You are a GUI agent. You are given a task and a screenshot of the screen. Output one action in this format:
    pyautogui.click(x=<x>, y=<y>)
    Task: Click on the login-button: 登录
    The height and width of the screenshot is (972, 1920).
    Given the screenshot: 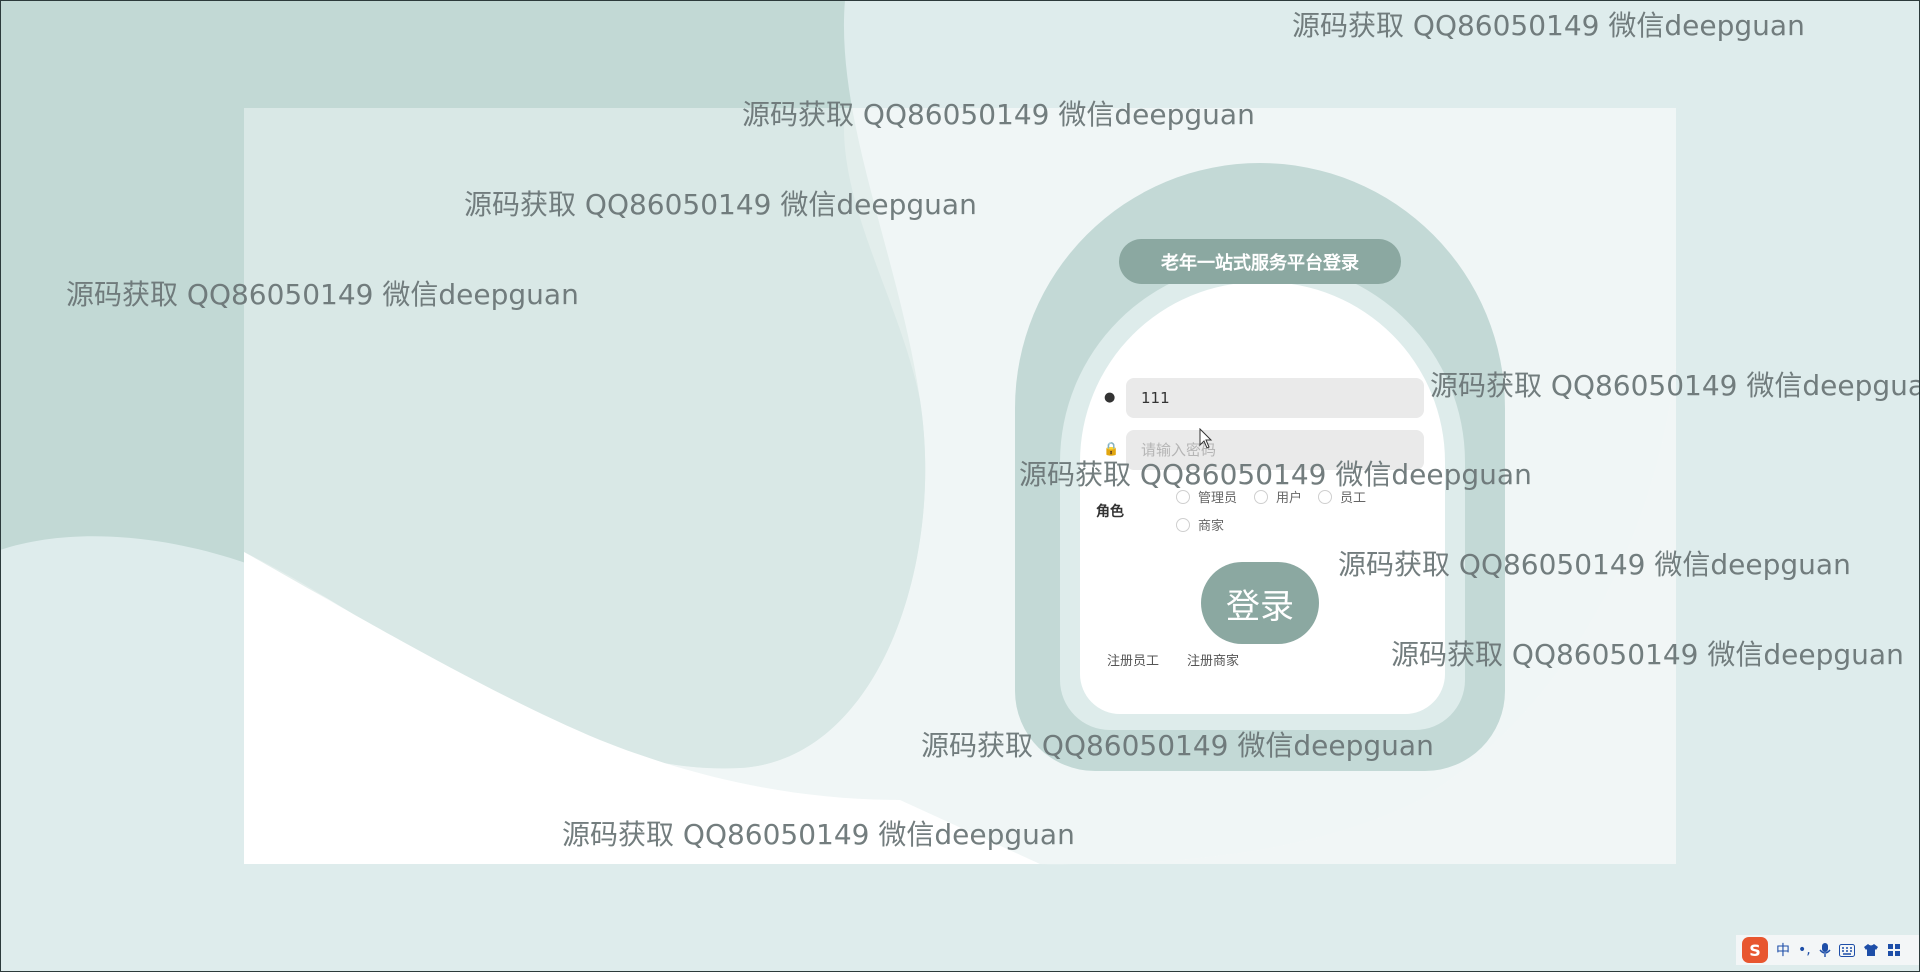 What is the action you would take?
    pyautogui.click(x=1260, y=603)
    